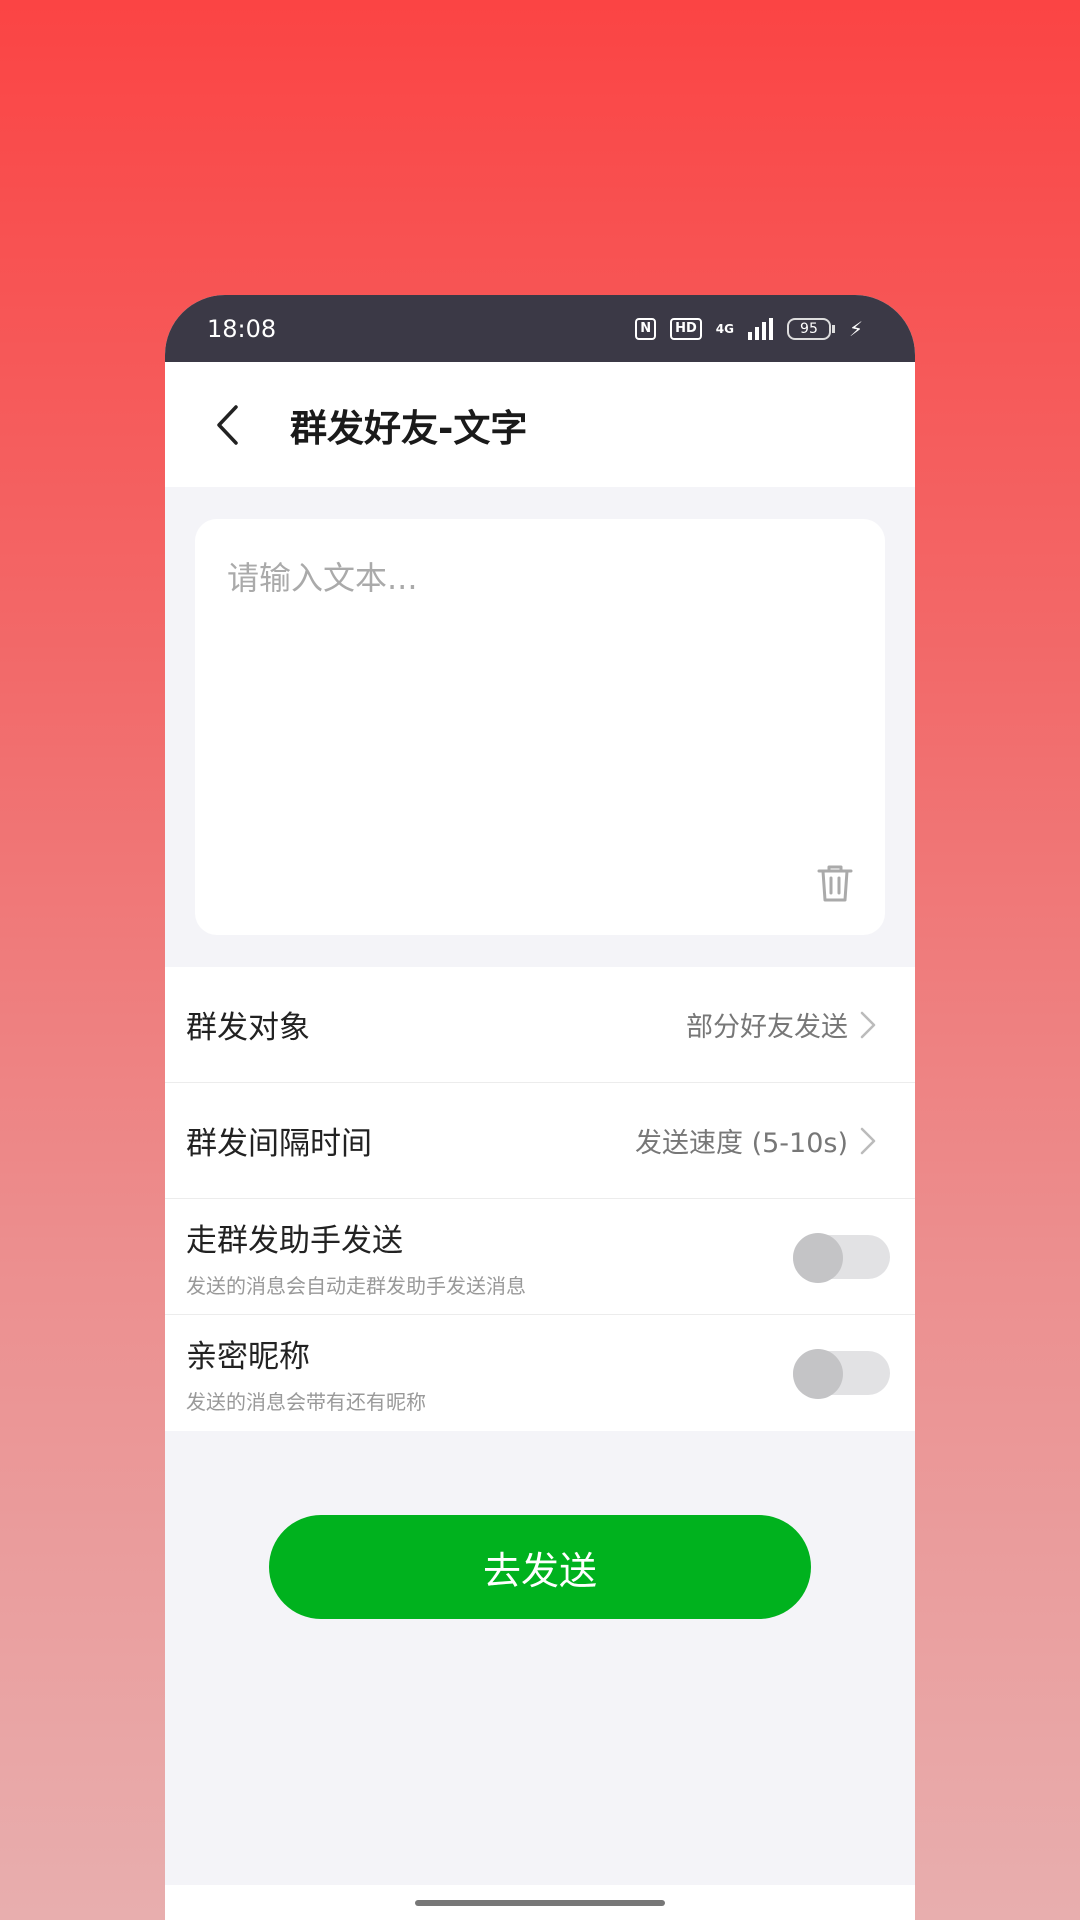 The image size is (1080, 1920). What do you see at coordinates (279, 1144) in the screenshot?
I see `interval-label: 群发间隔时间` at bounding box center [279, 1144].